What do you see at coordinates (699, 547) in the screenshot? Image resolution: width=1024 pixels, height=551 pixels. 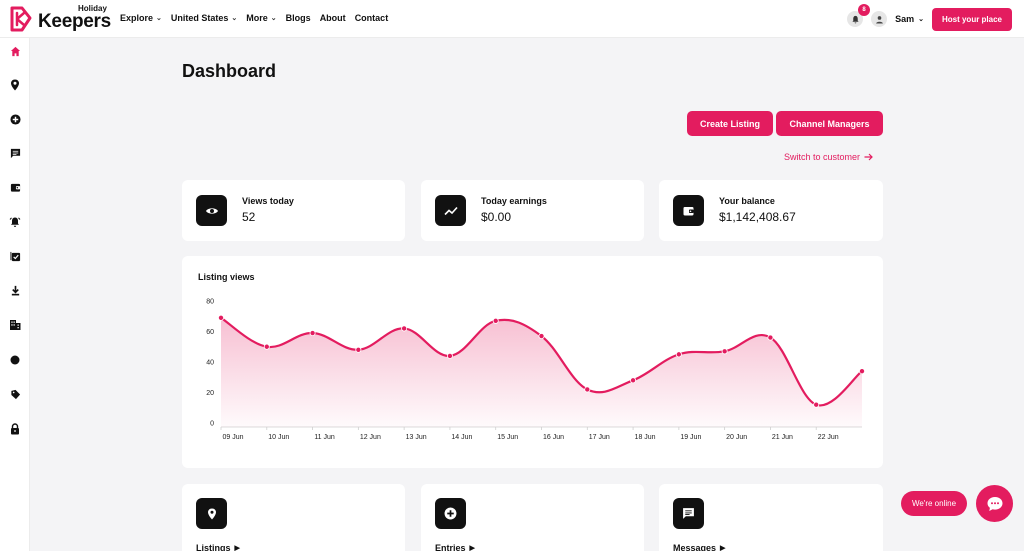 I see `tile-label: Messages ▶` at bounding box center [699, 547].